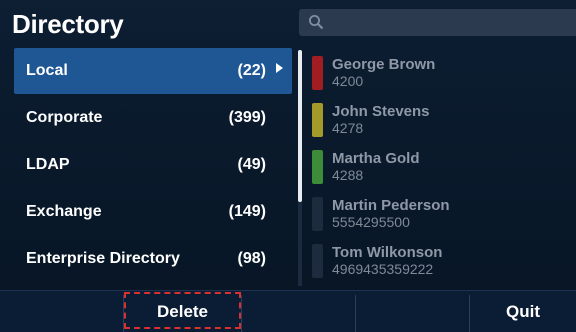  I want to click on contact-name: Martin Pederson, so click(391, 205).